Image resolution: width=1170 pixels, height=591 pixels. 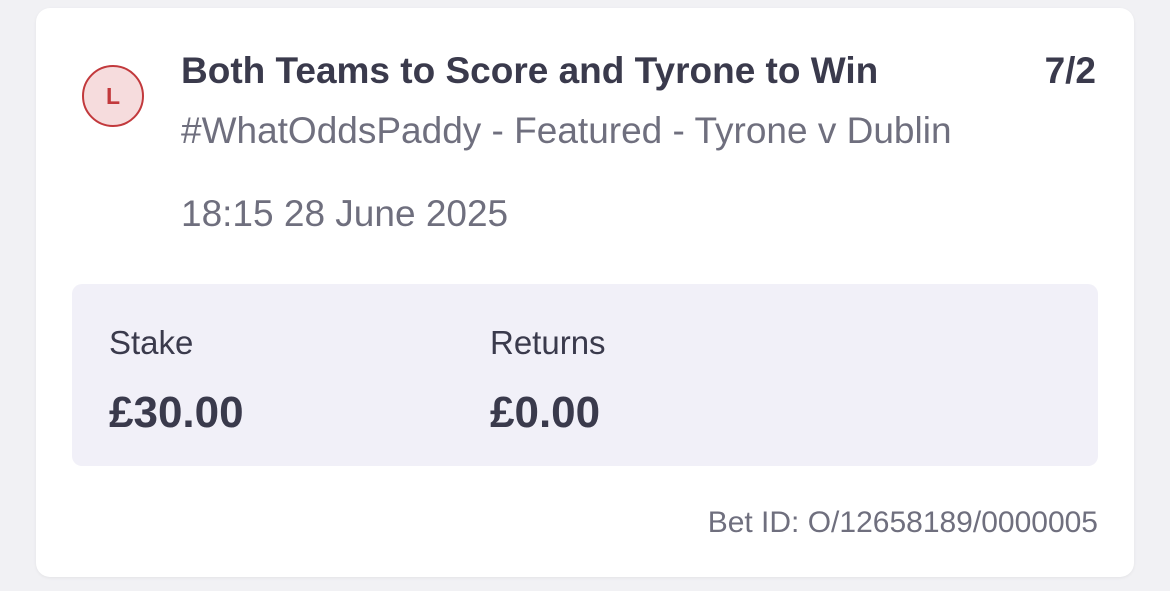 I want to click on returns-value: £0.00, so click(x=545, y=412).